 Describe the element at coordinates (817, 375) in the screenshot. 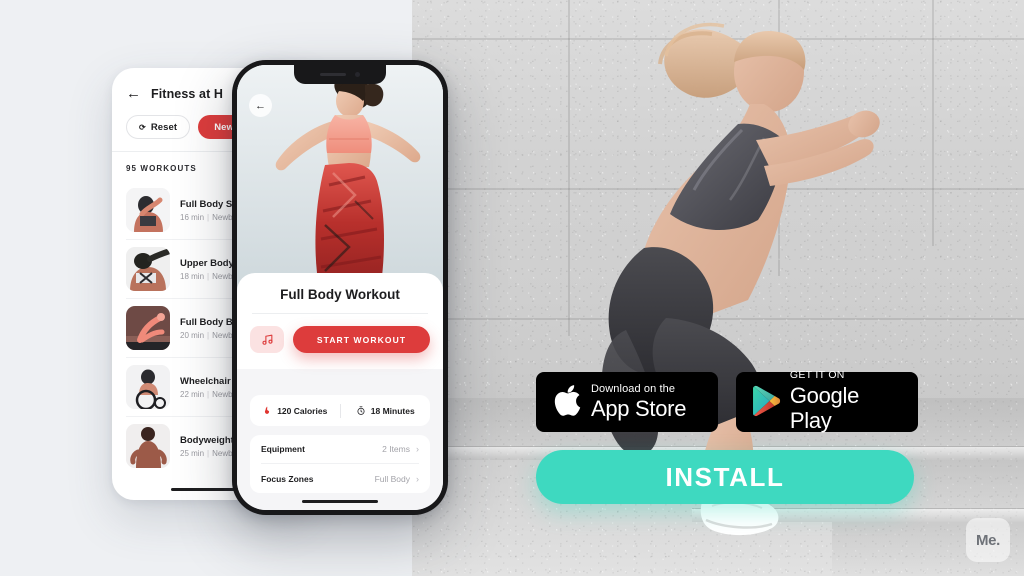

I see `google-play-line1: GET IT ON` at that location.